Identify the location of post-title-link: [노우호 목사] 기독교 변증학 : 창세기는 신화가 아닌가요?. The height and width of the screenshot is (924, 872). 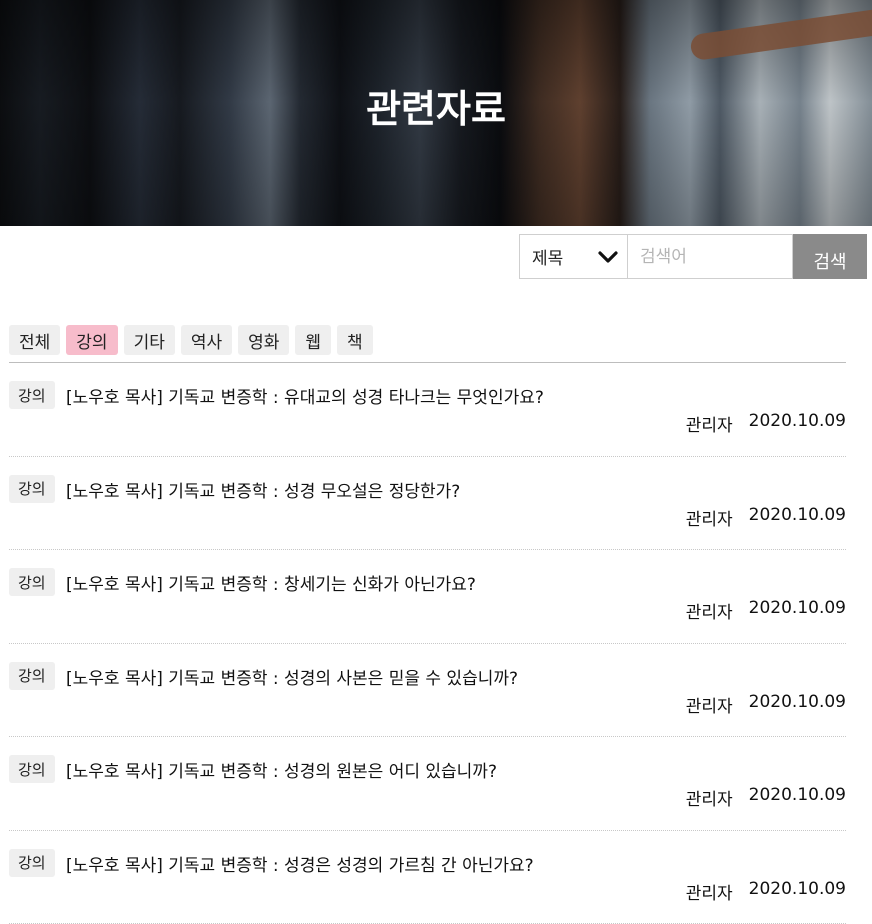
(271, 582).